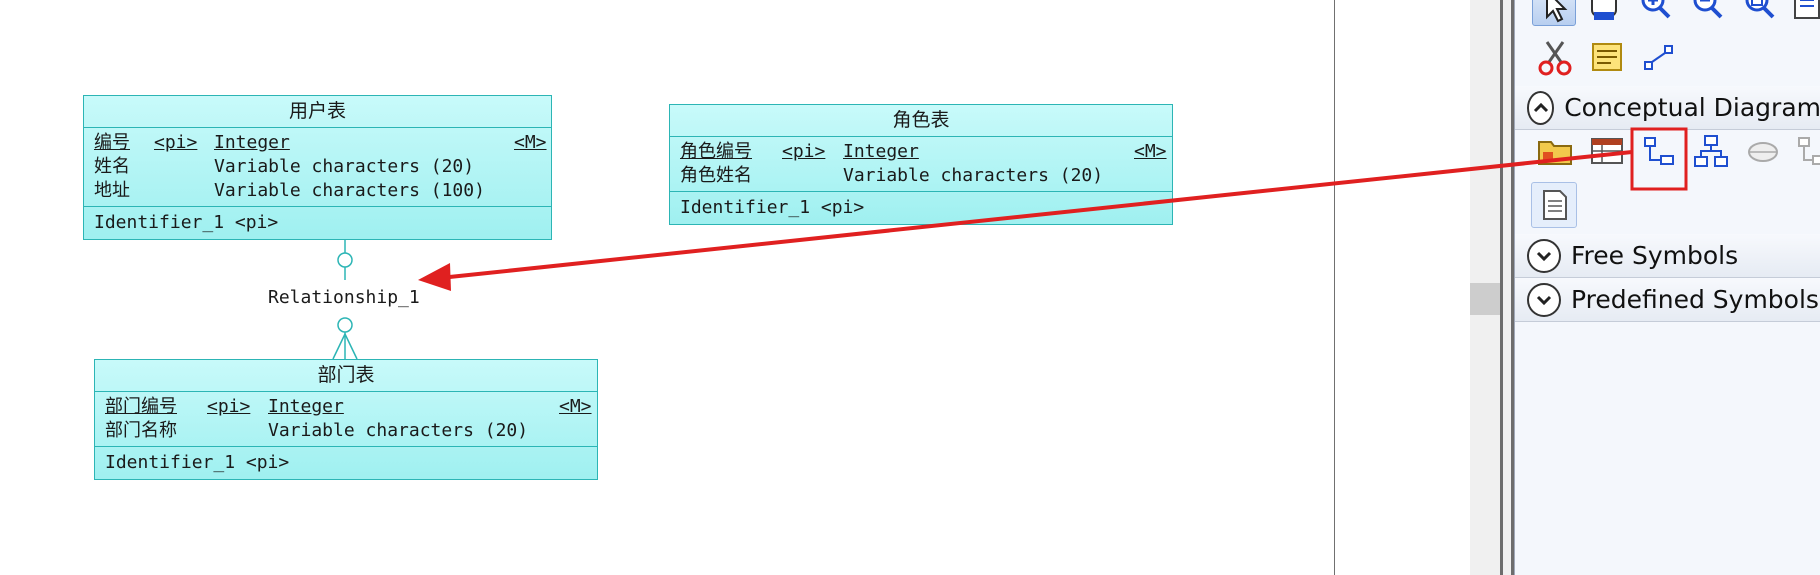  Describe the element at coordinates (434, 277) in the screenshot. I see `annotation-arrowhead` at that location.